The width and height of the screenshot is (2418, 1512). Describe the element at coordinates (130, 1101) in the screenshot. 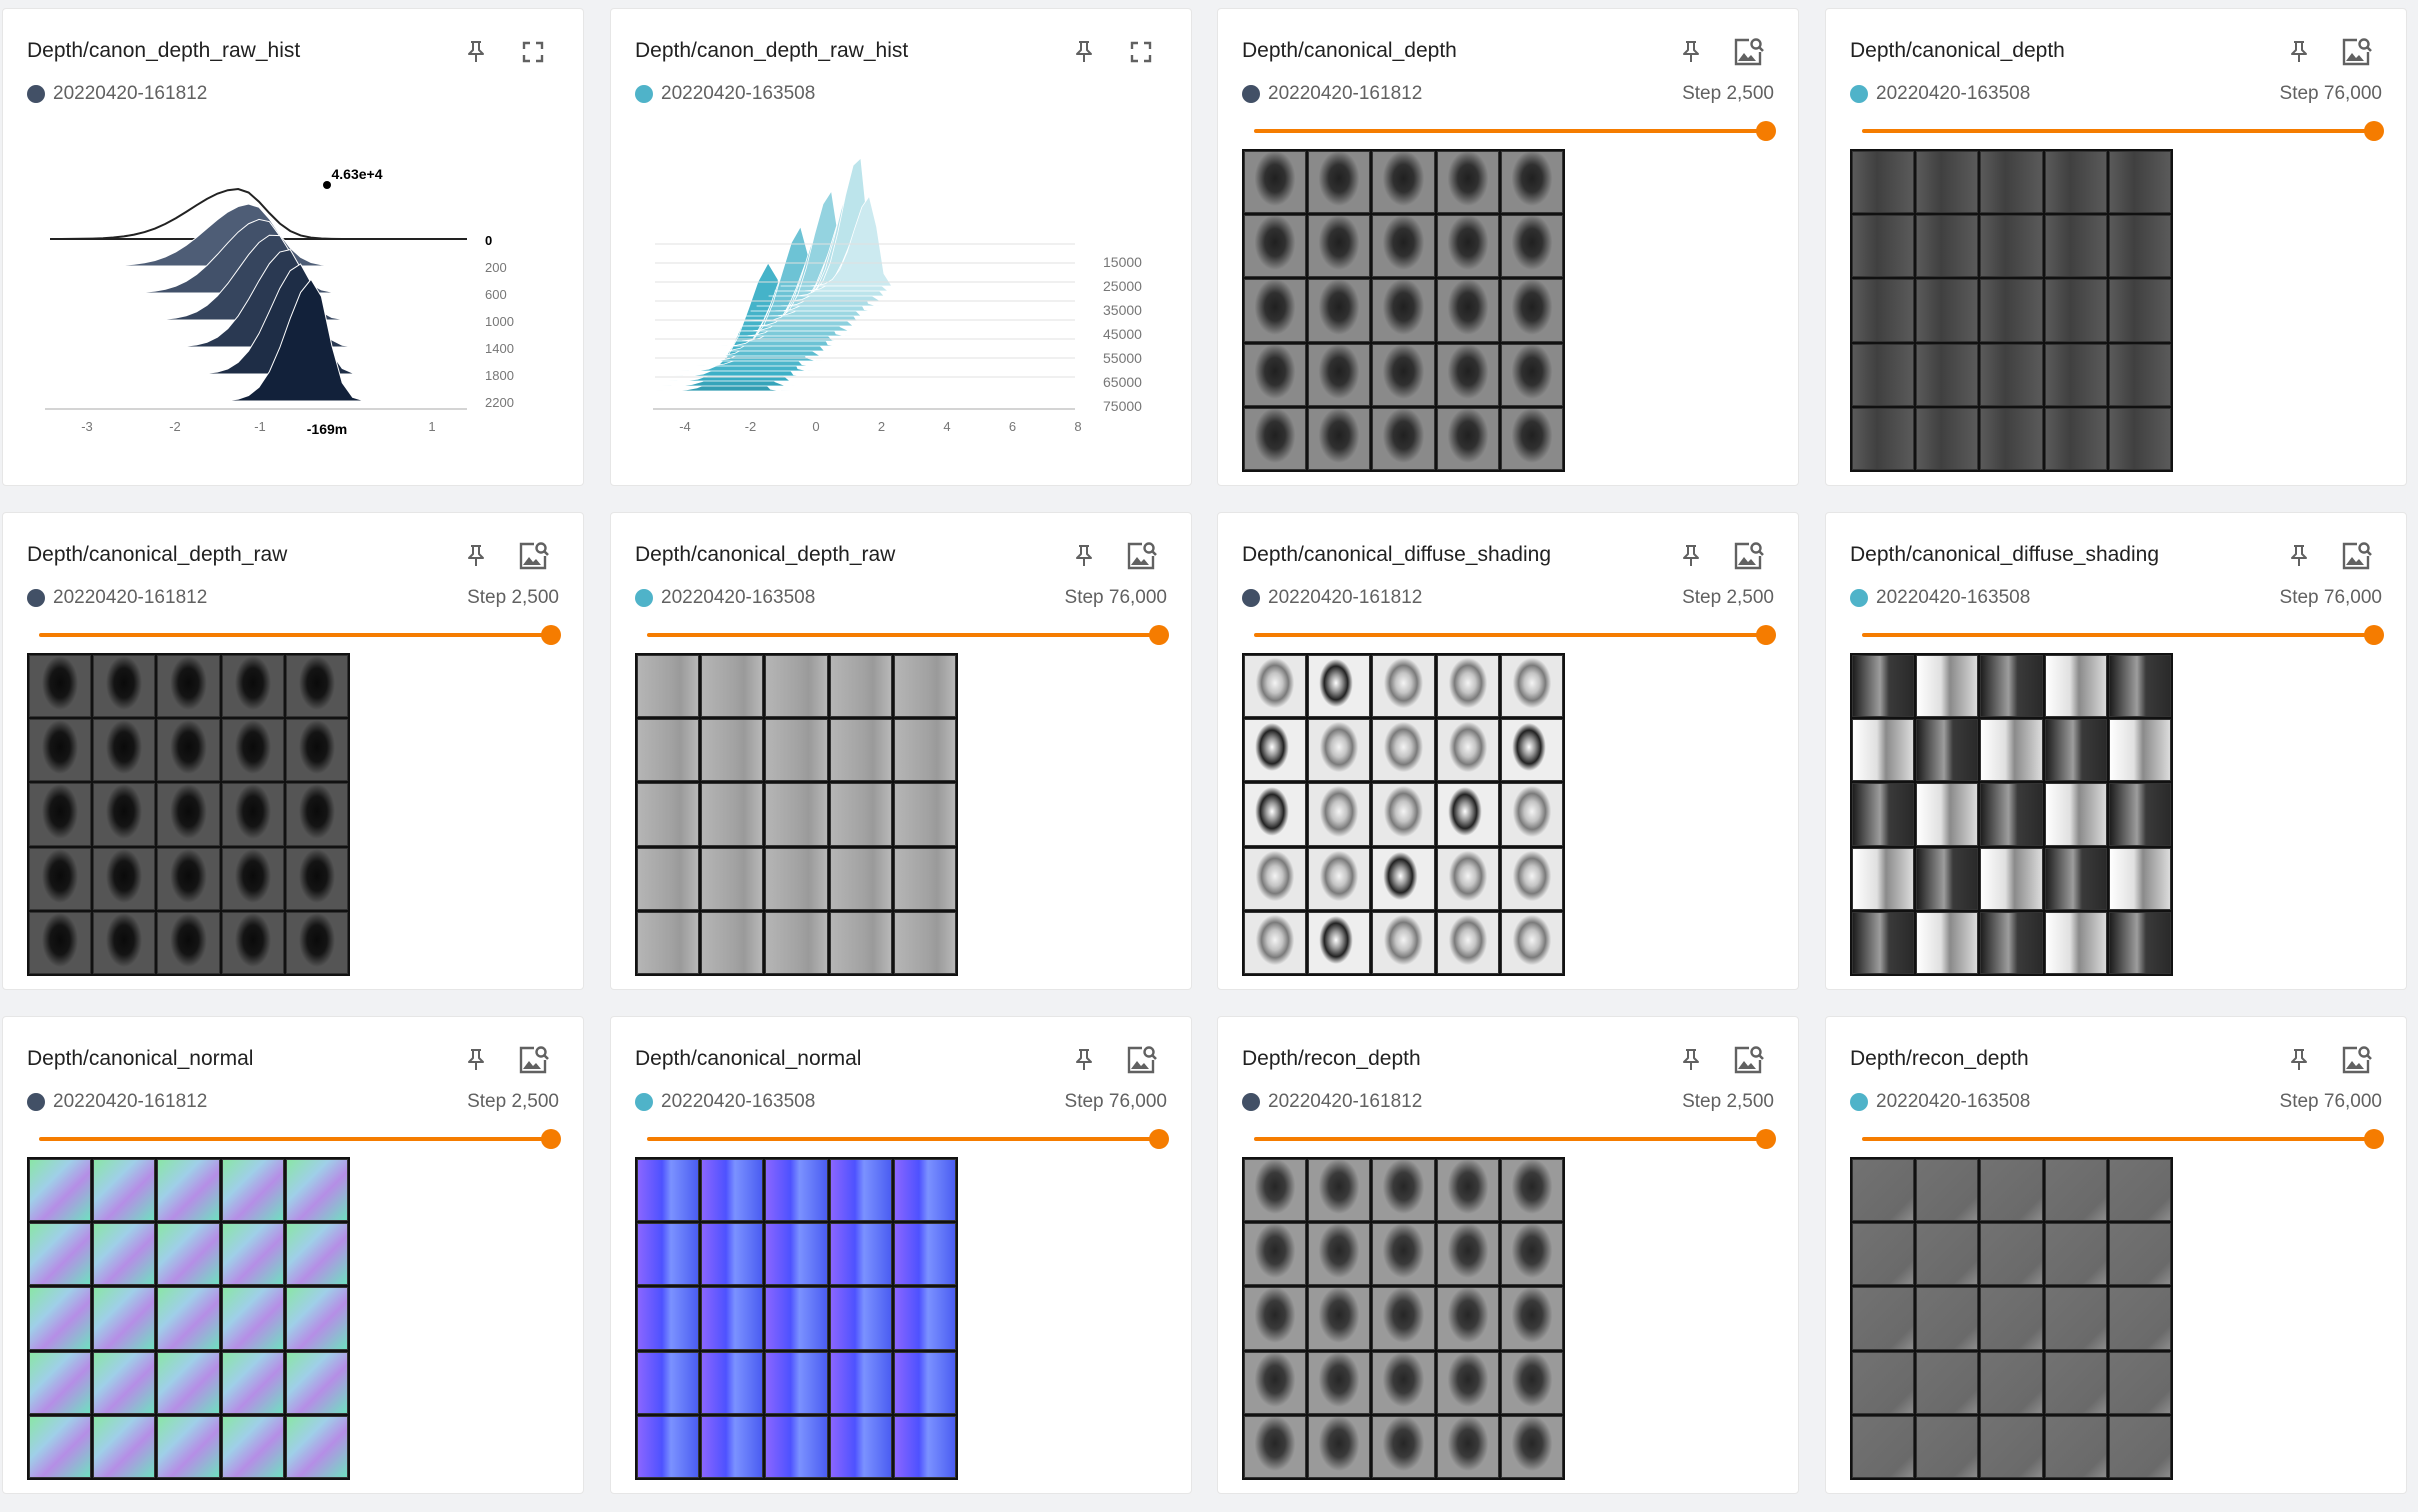

I see `run-name: 20220420-161812` at that location.